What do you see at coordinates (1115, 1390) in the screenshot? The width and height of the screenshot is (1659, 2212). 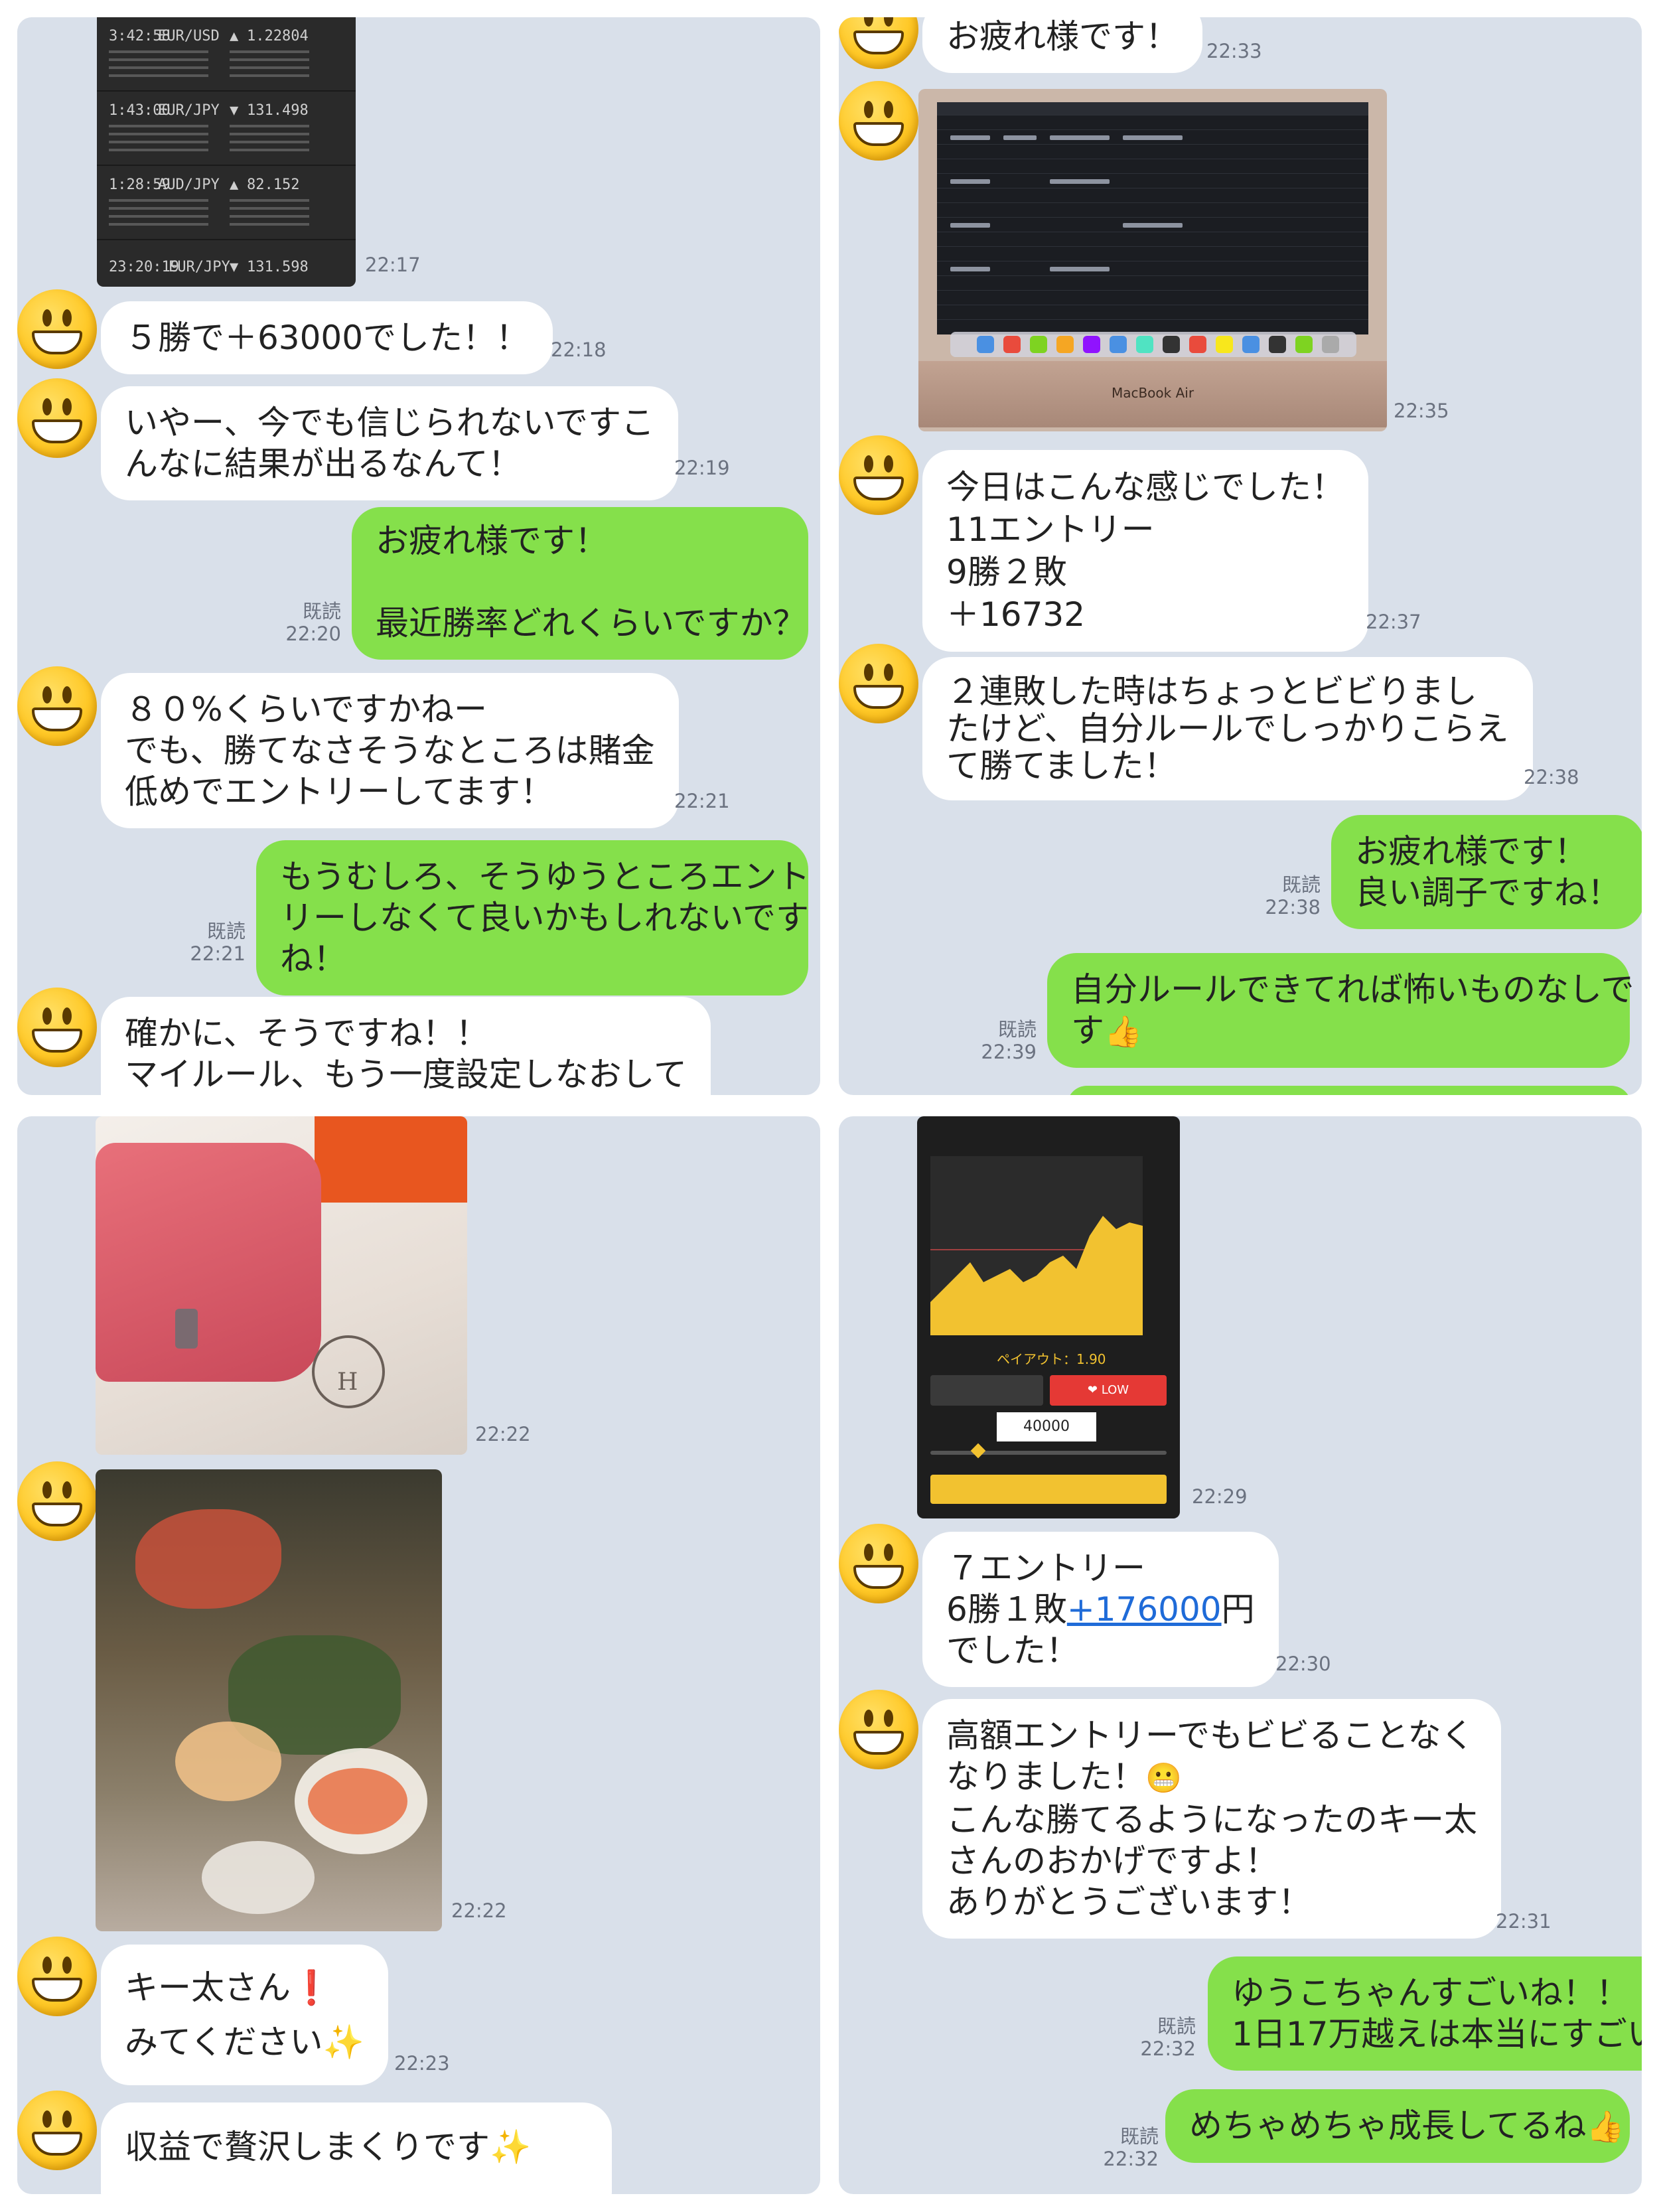 I see `low-label: LOW` at bounding box center [1115, 1390].